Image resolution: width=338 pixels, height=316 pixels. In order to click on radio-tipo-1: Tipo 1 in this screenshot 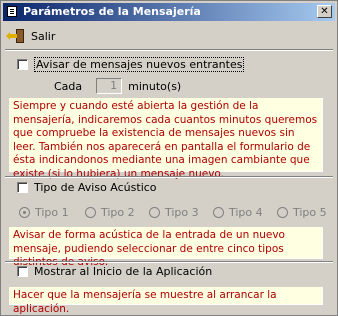, I will do `click(44, 212)`.